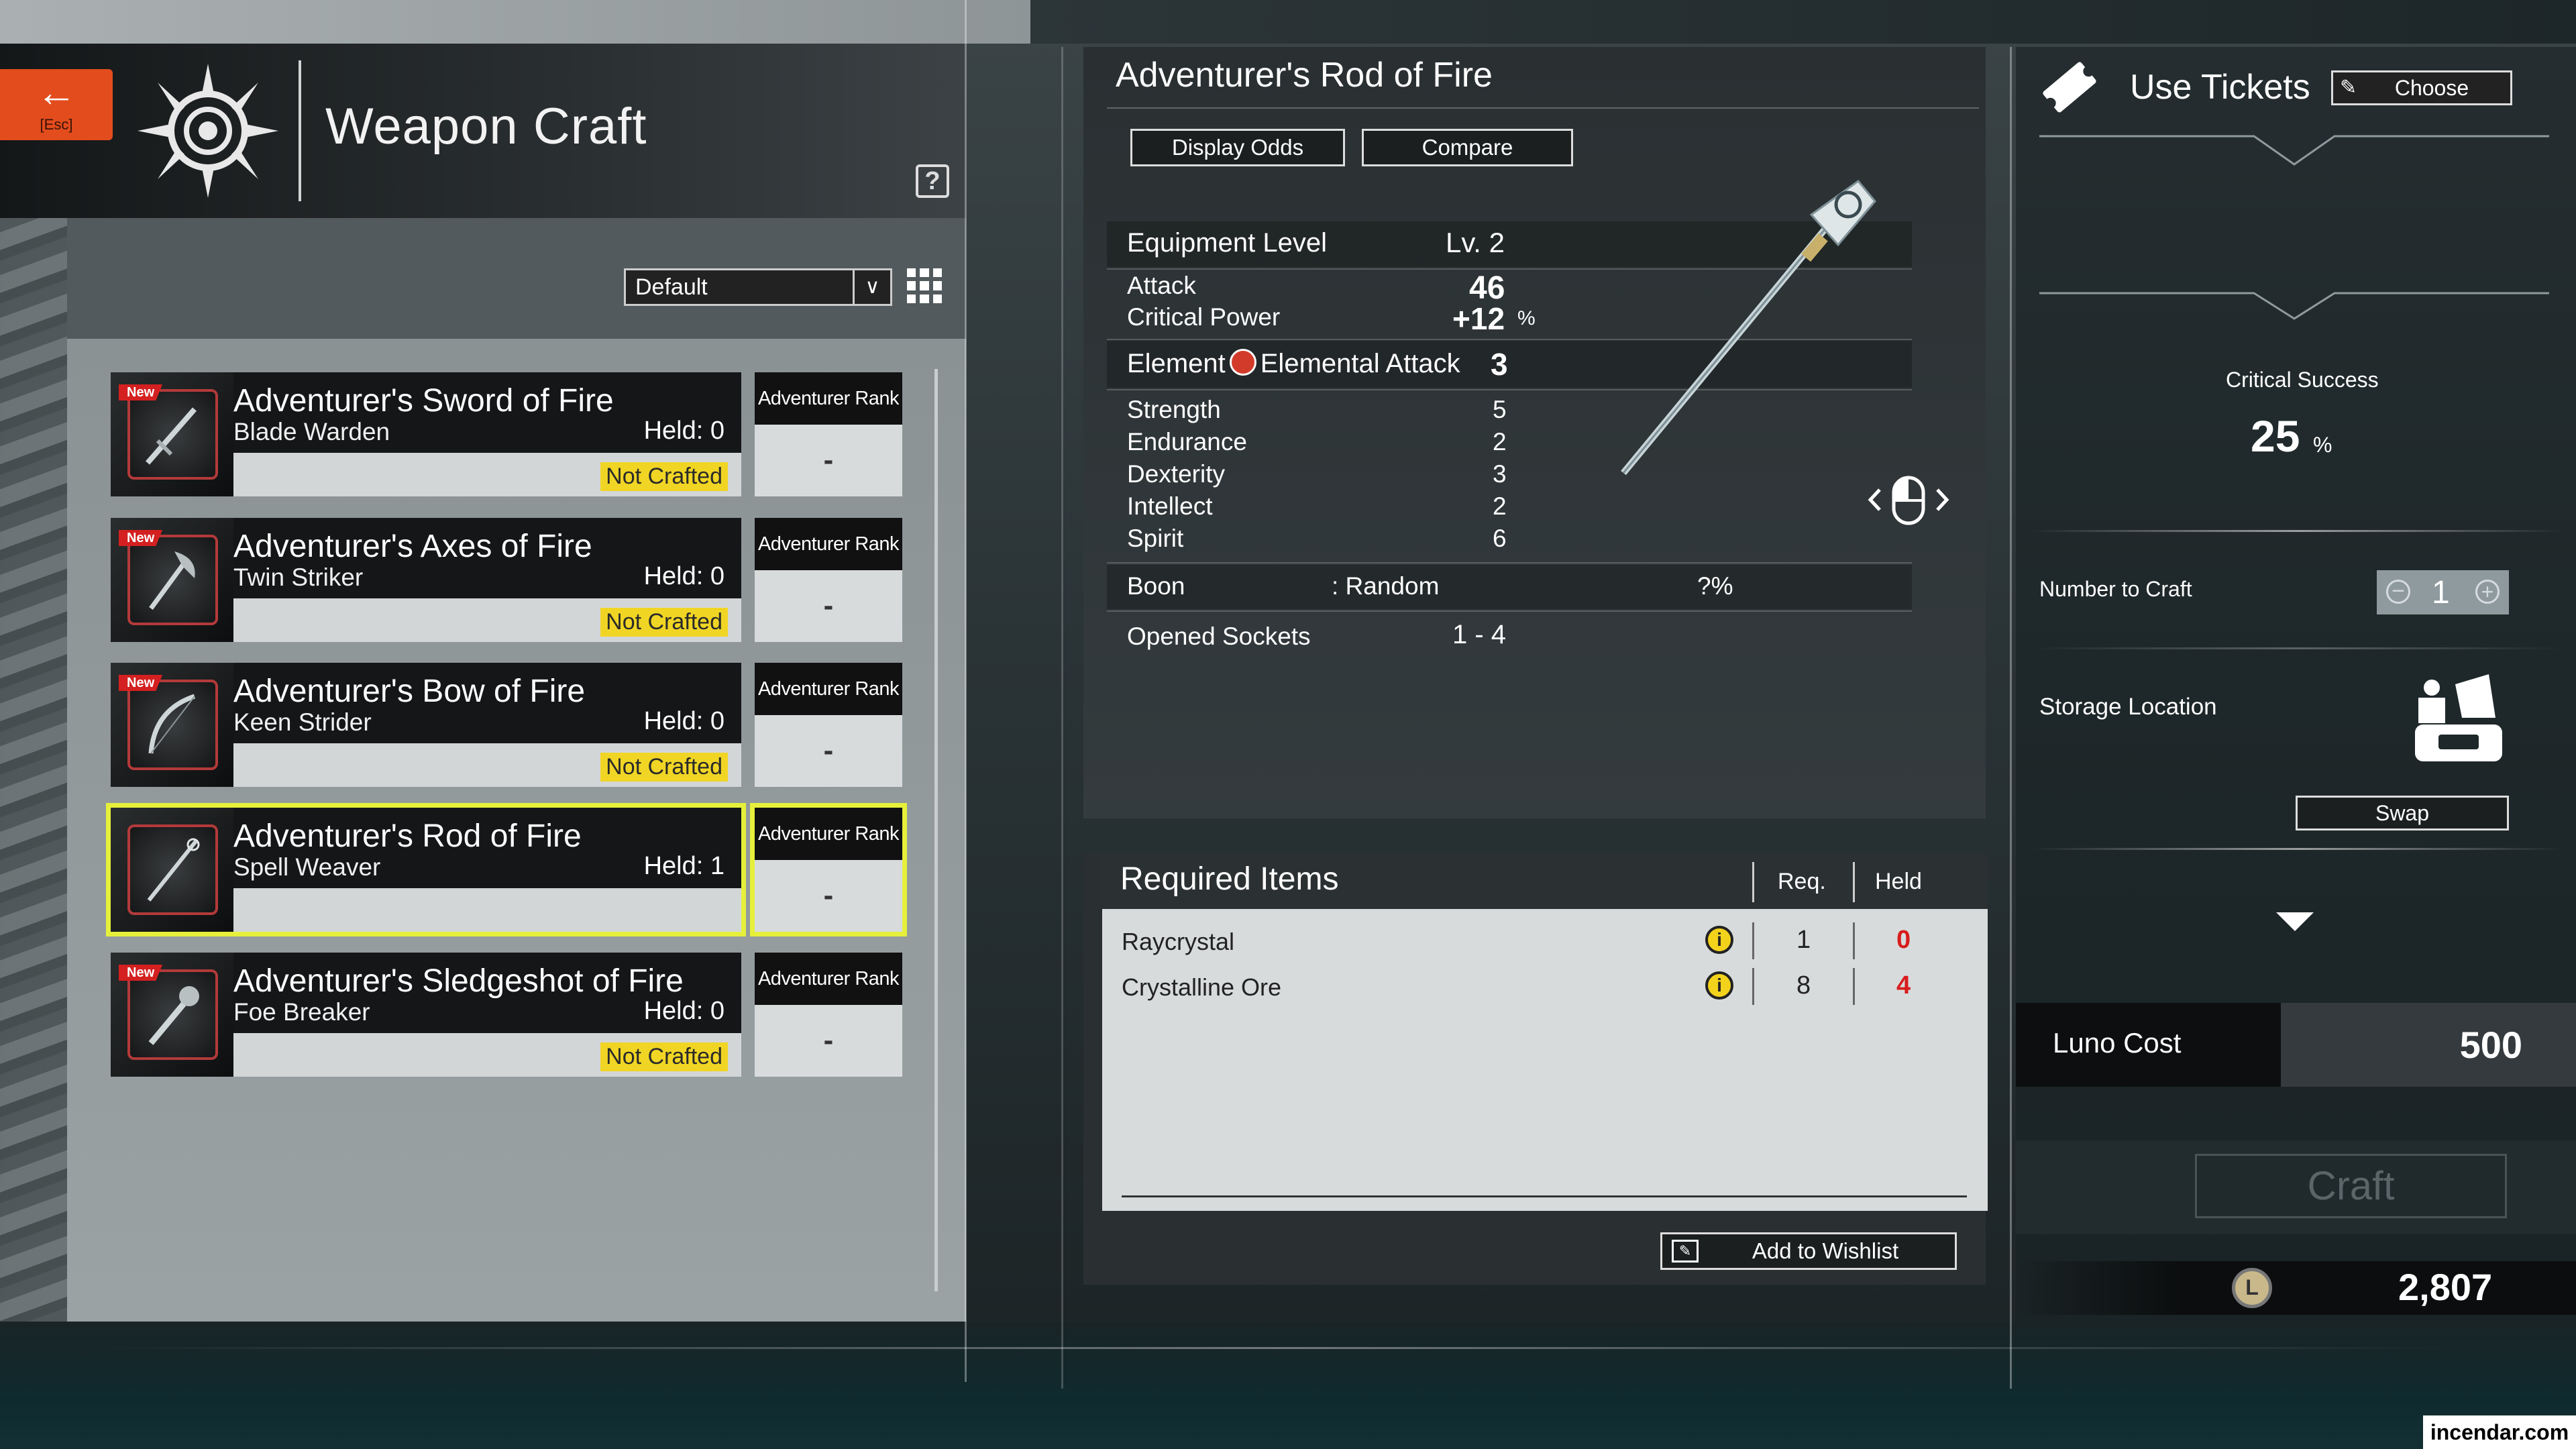  I want to click on number-to-craft-label: Number to Craft, so click(2115, 589).